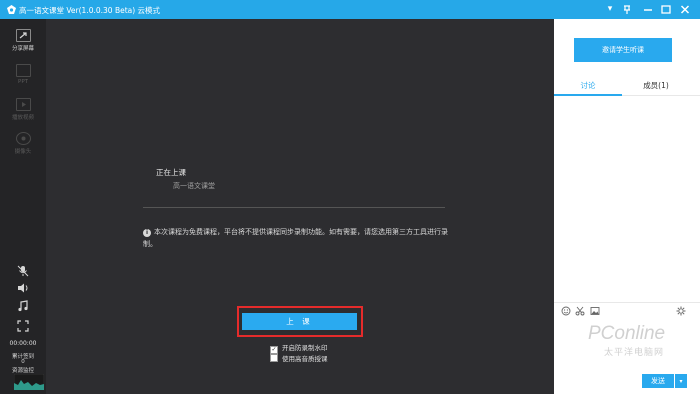  I want to click on minimize-icon, so click(648, 9).